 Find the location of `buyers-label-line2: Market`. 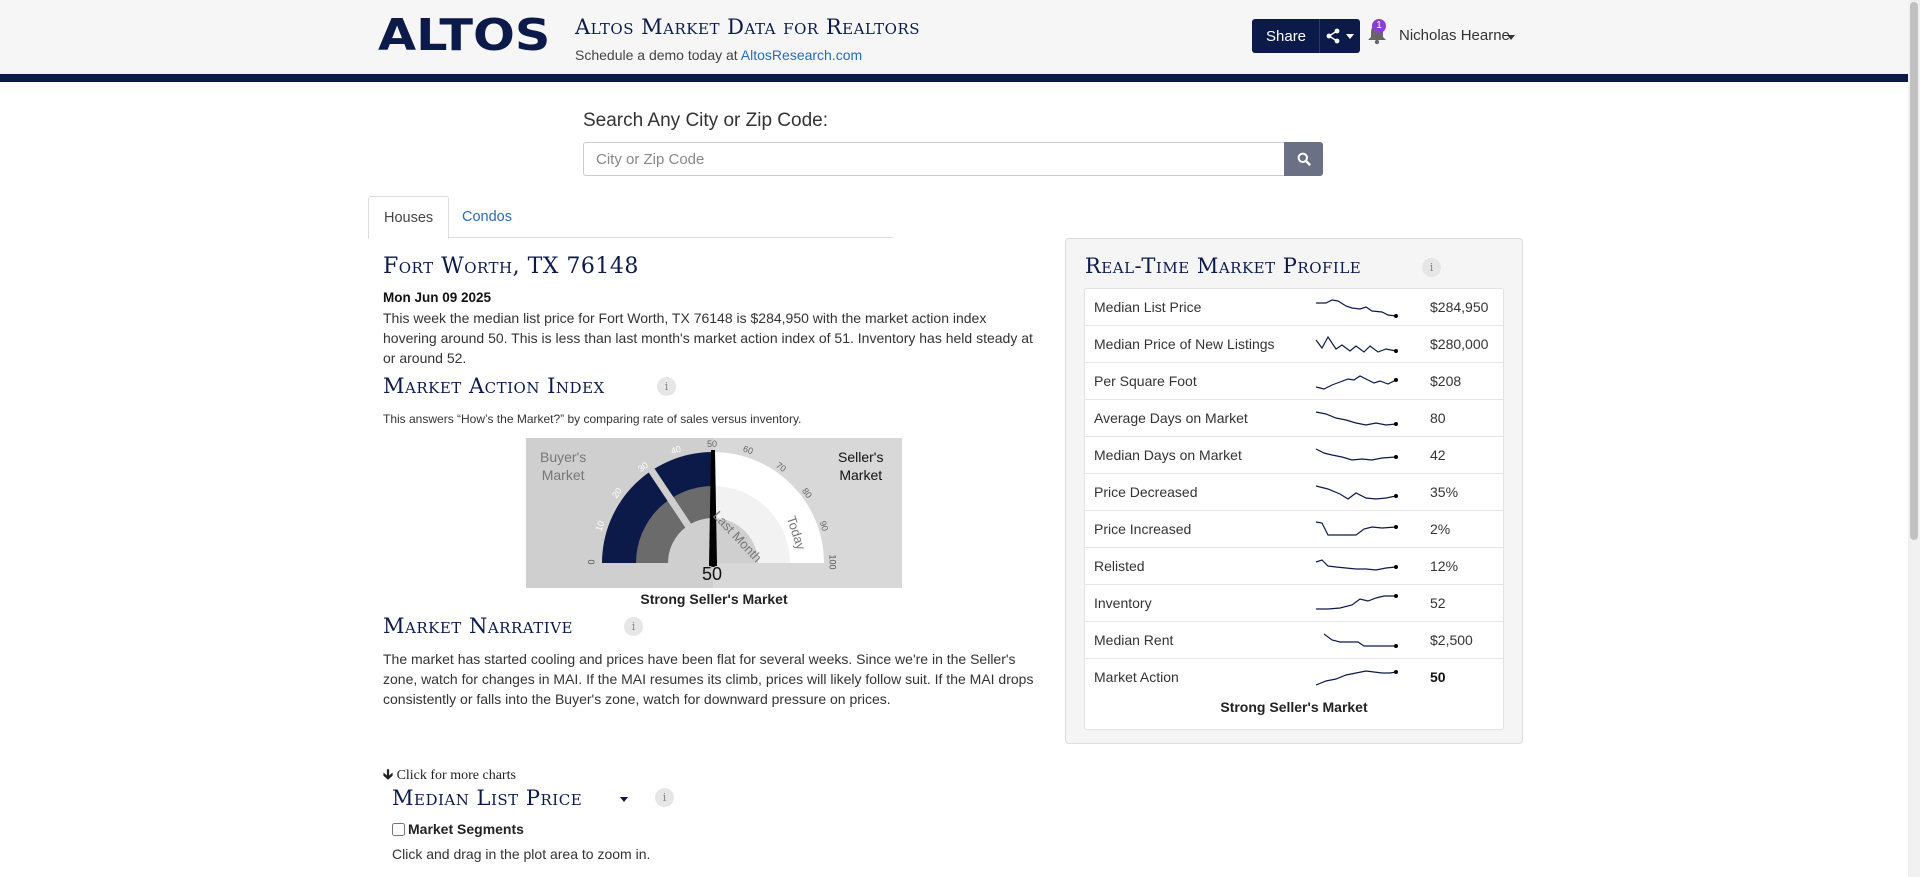

buyers-label-line2: Market is located at coordinates (563, 475).